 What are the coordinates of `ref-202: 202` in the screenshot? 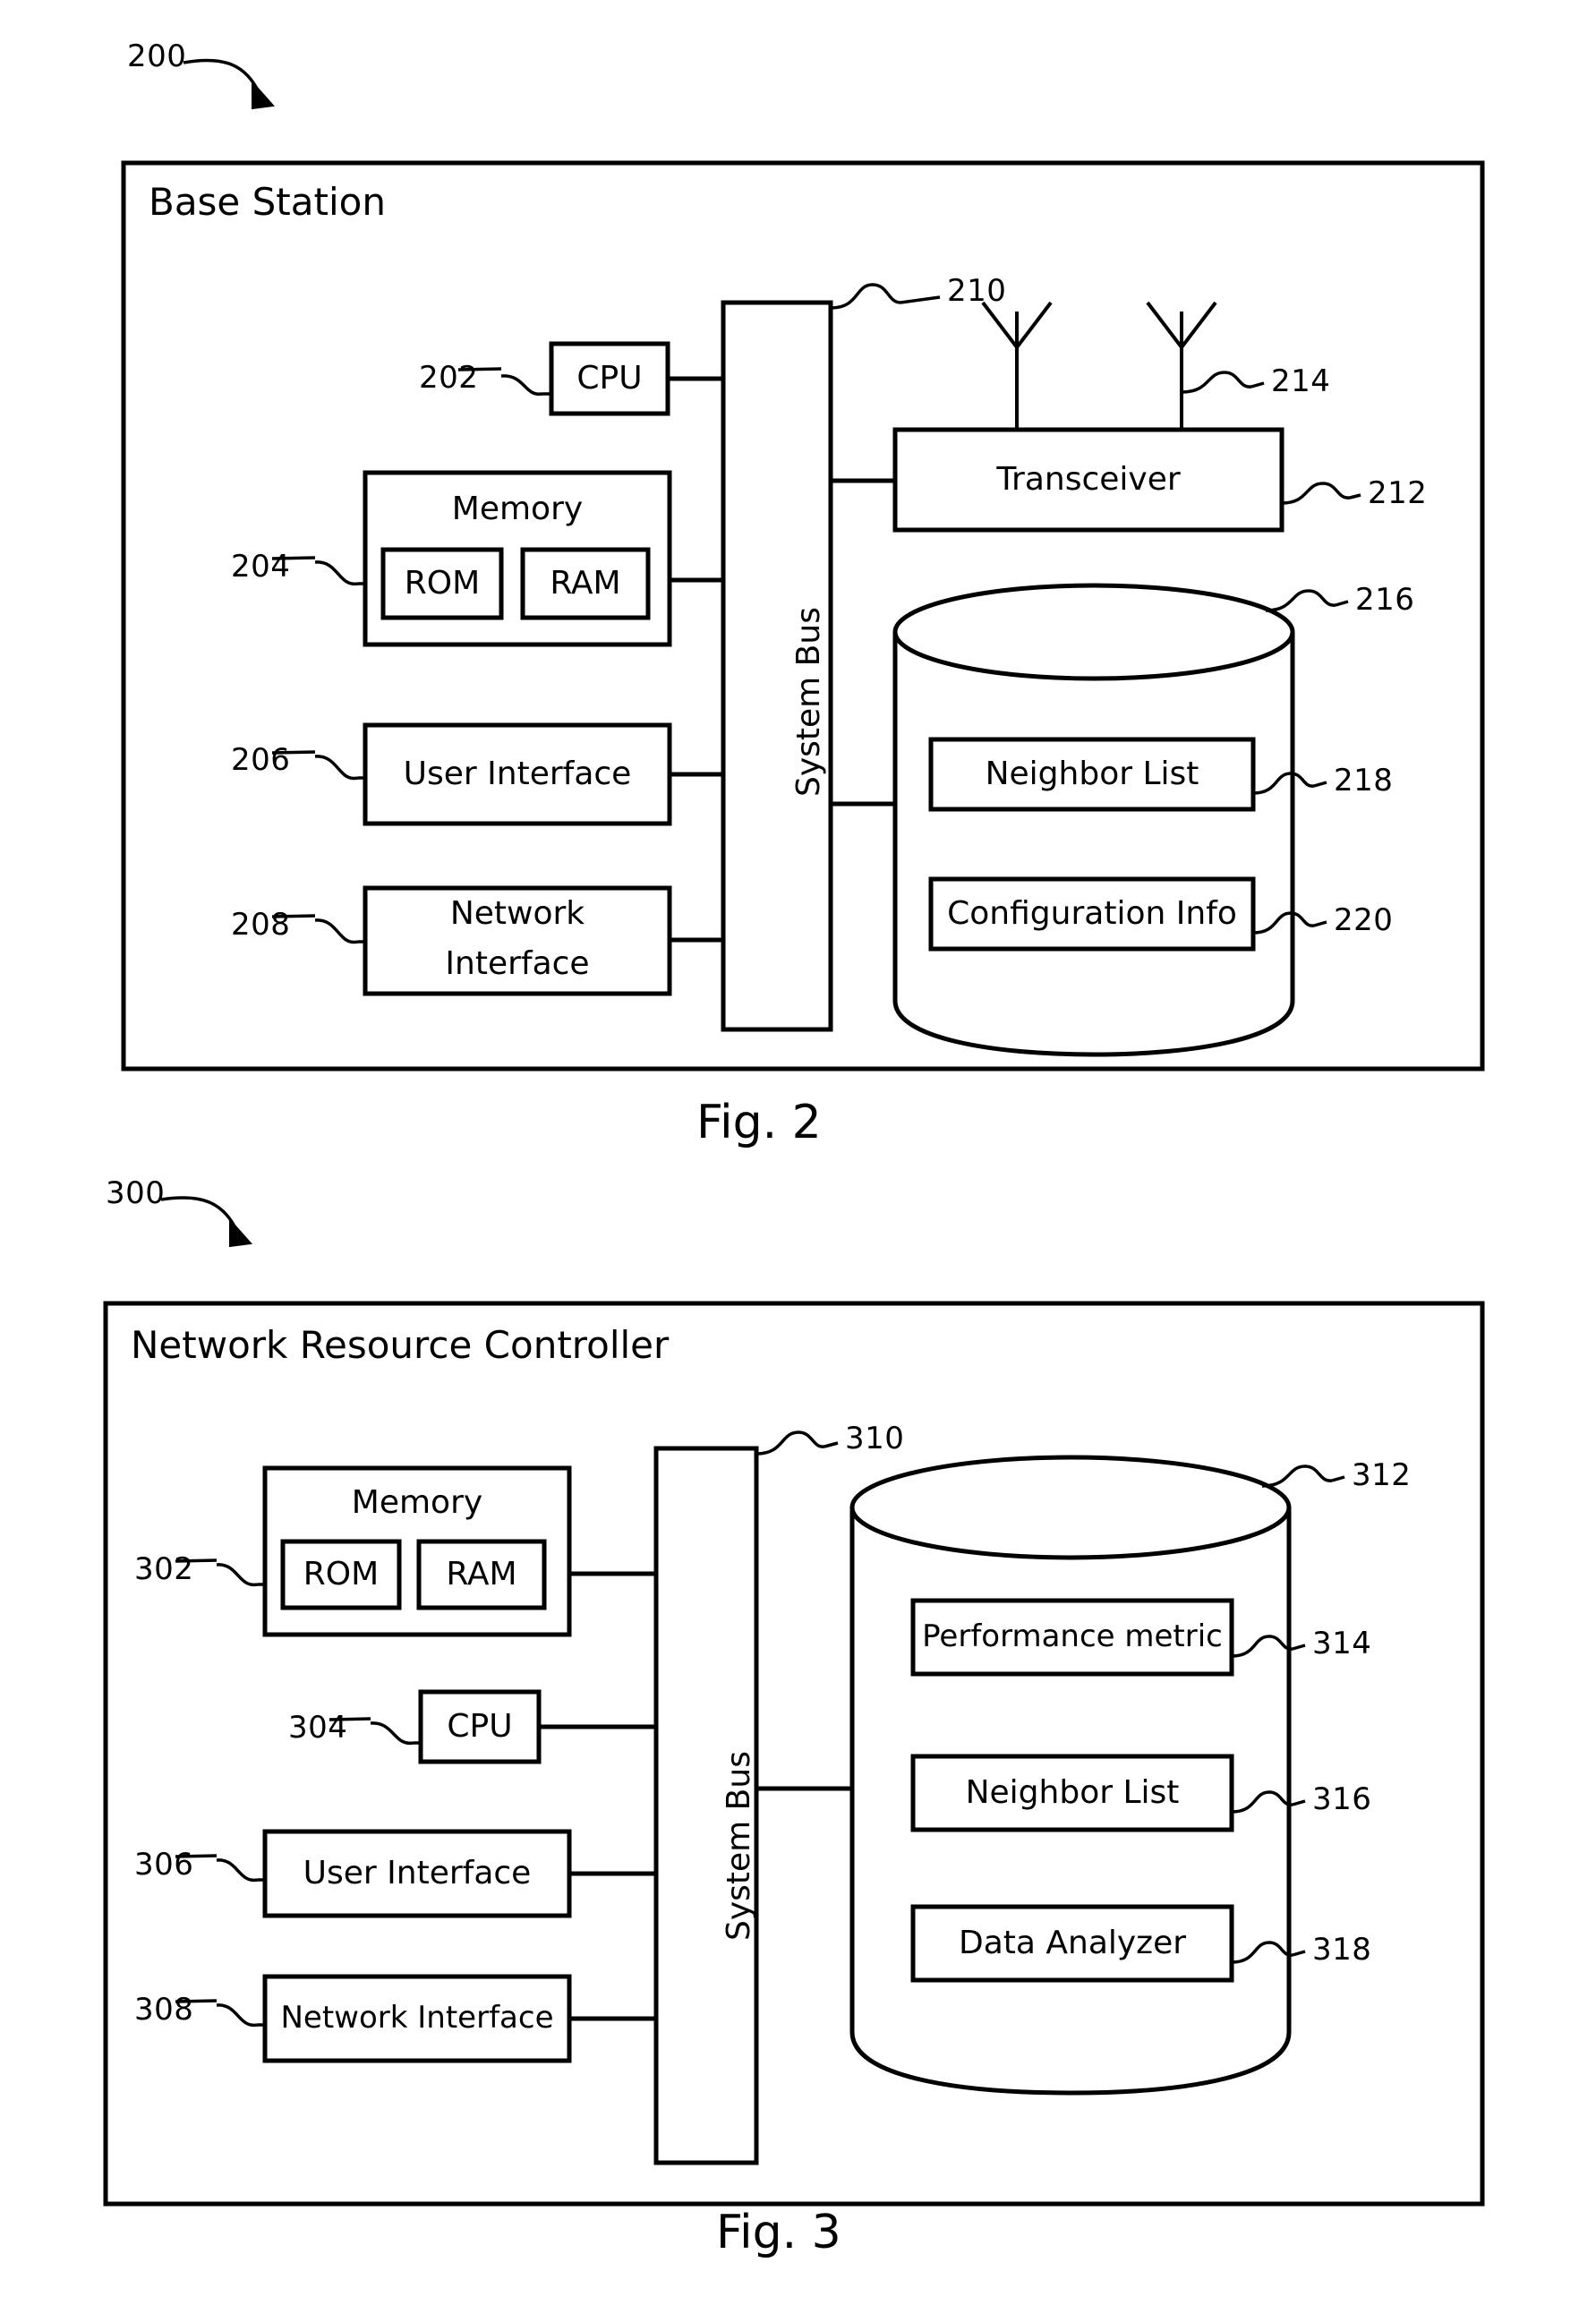 It's located at (449, 378).